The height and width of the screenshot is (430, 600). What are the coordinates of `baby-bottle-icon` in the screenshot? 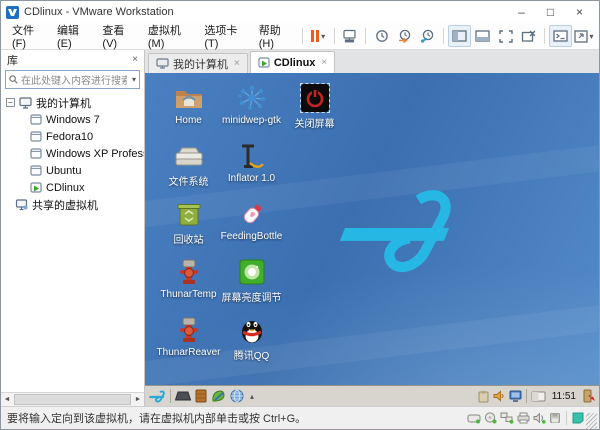 It's located at (252, 214).